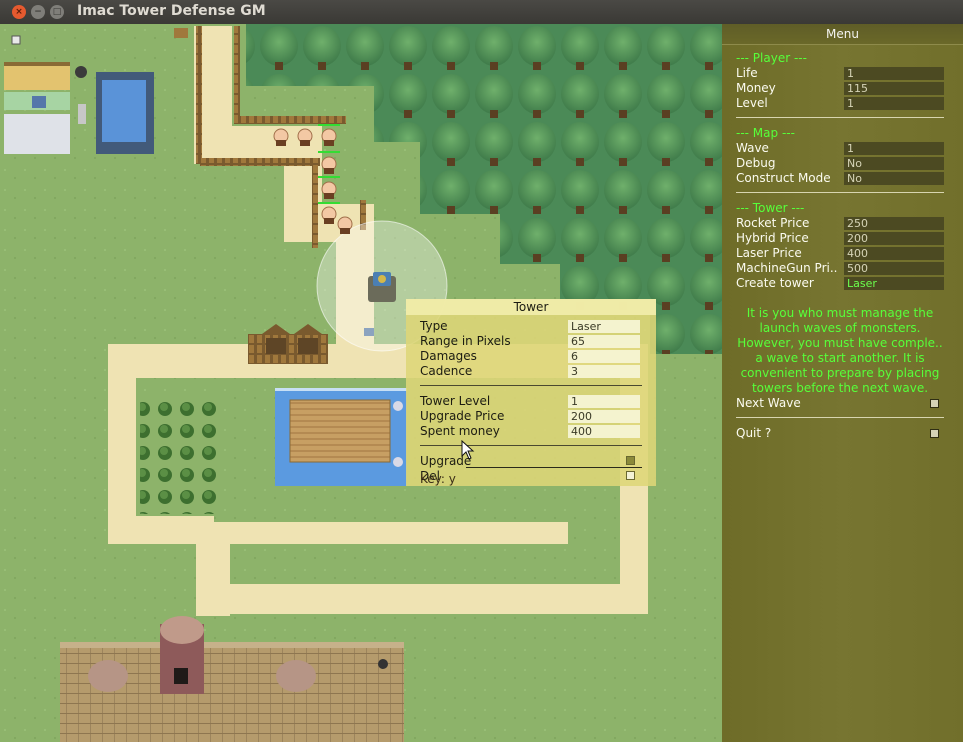 The image size is (963, 742). What do you see at coordinates (840, 388) in the screenshot?
I see `description-line: towers before the next wave.` at bounding box center [840, 388].